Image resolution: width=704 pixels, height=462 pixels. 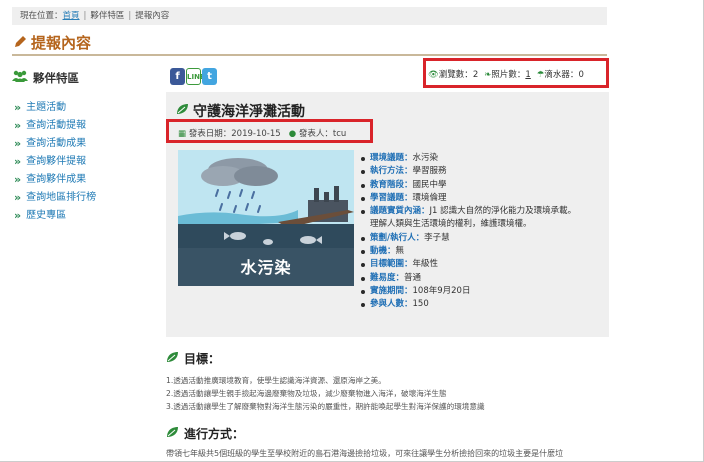 What do you see at coordinates (249, 112) in the screenshot?
I see `activity-title-text: 守護海洋淨灘活動` at bounding box center [249, 112].